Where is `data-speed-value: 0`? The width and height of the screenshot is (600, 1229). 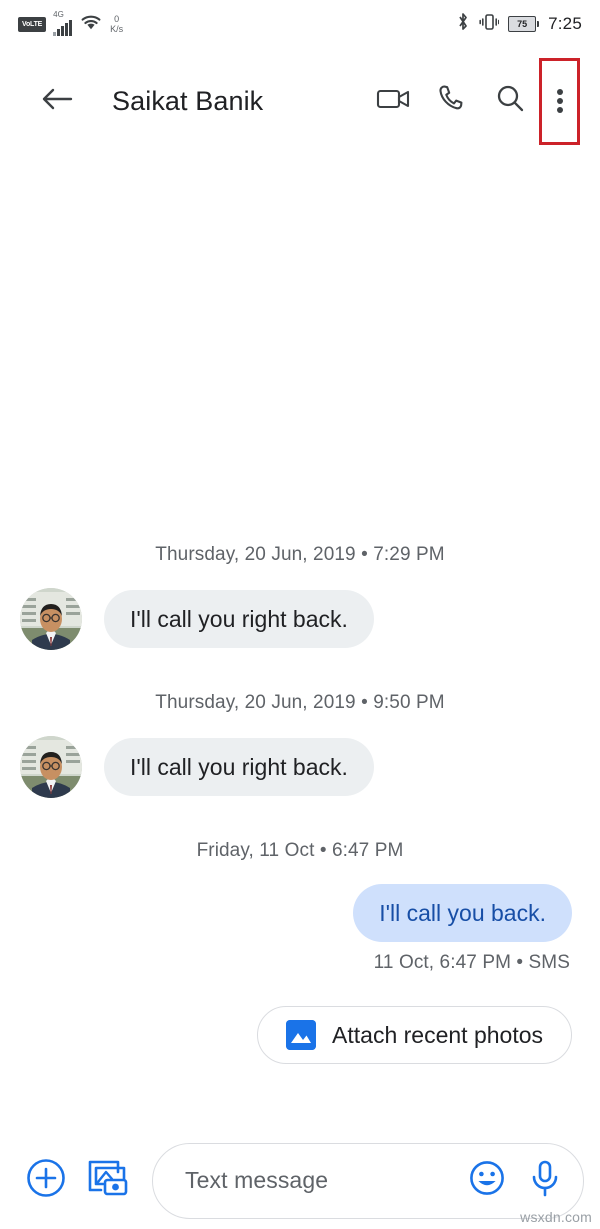
data-speed-value: 0 is located at coordinates (117, 19).